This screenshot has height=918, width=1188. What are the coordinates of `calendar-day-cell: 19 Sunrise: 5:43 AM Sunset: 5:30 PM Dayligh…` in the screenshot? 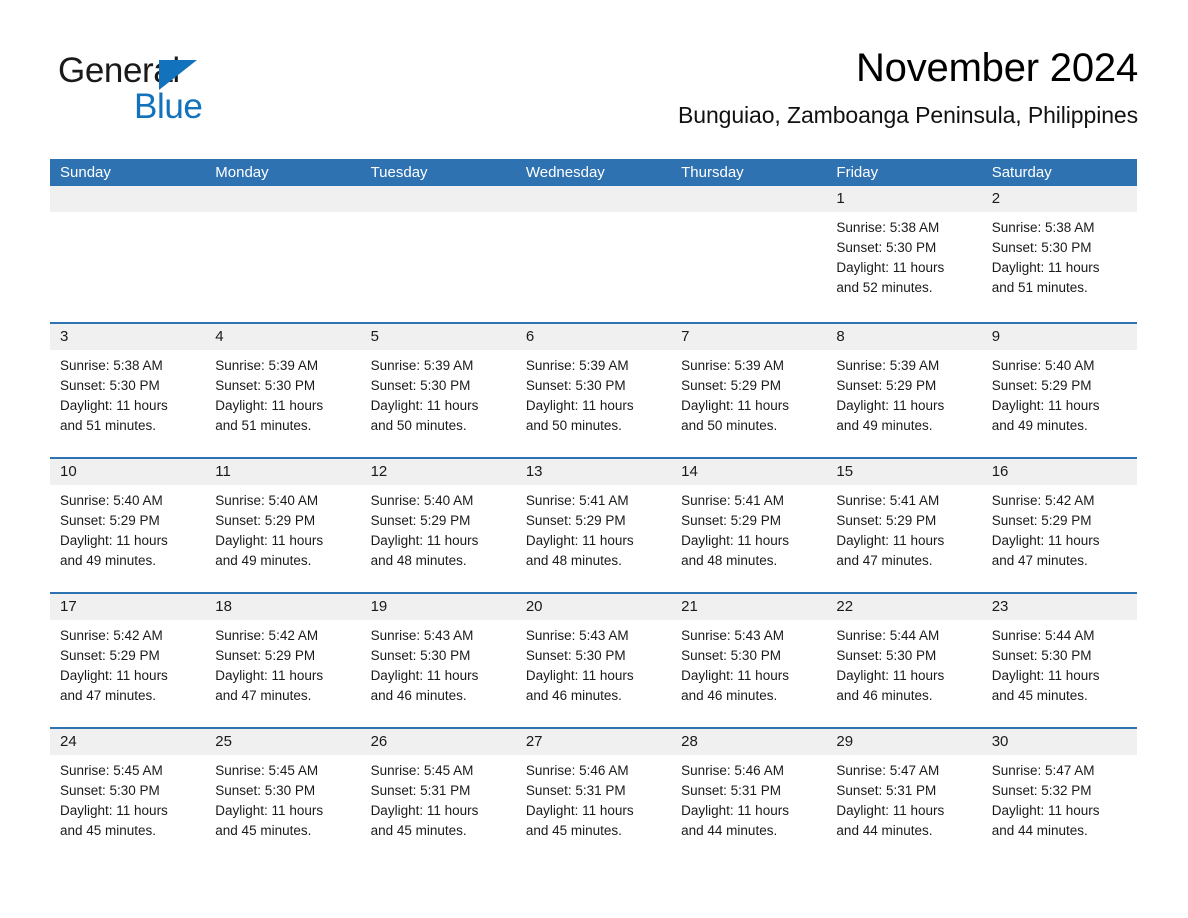 It's located at (438, 660).